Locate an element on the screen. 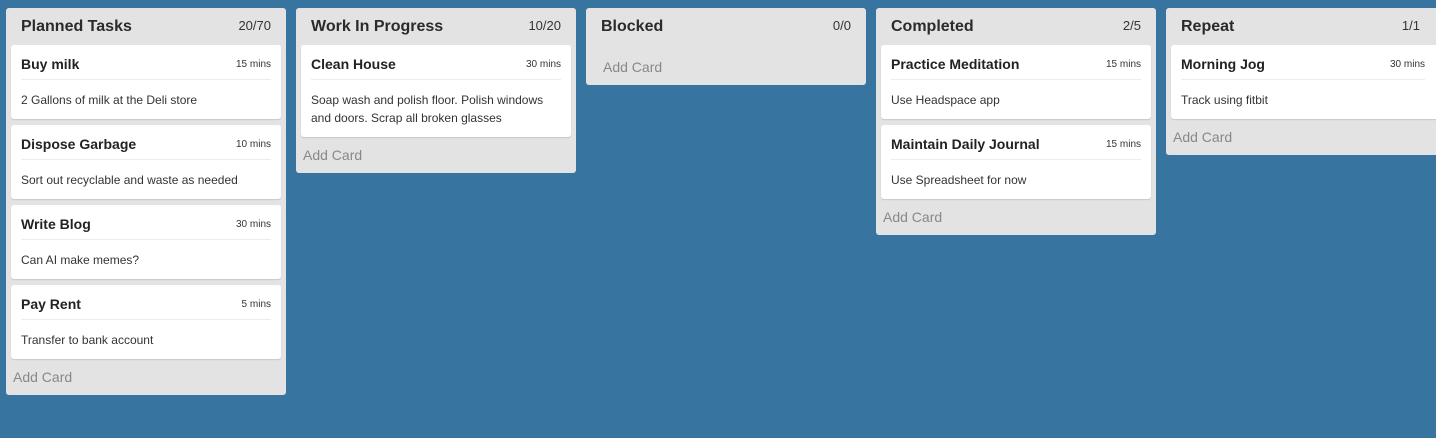 The image size is (1436, 438). lane-blocked: Blocked 0/0 Add Card is located at coordinates (726, 46).